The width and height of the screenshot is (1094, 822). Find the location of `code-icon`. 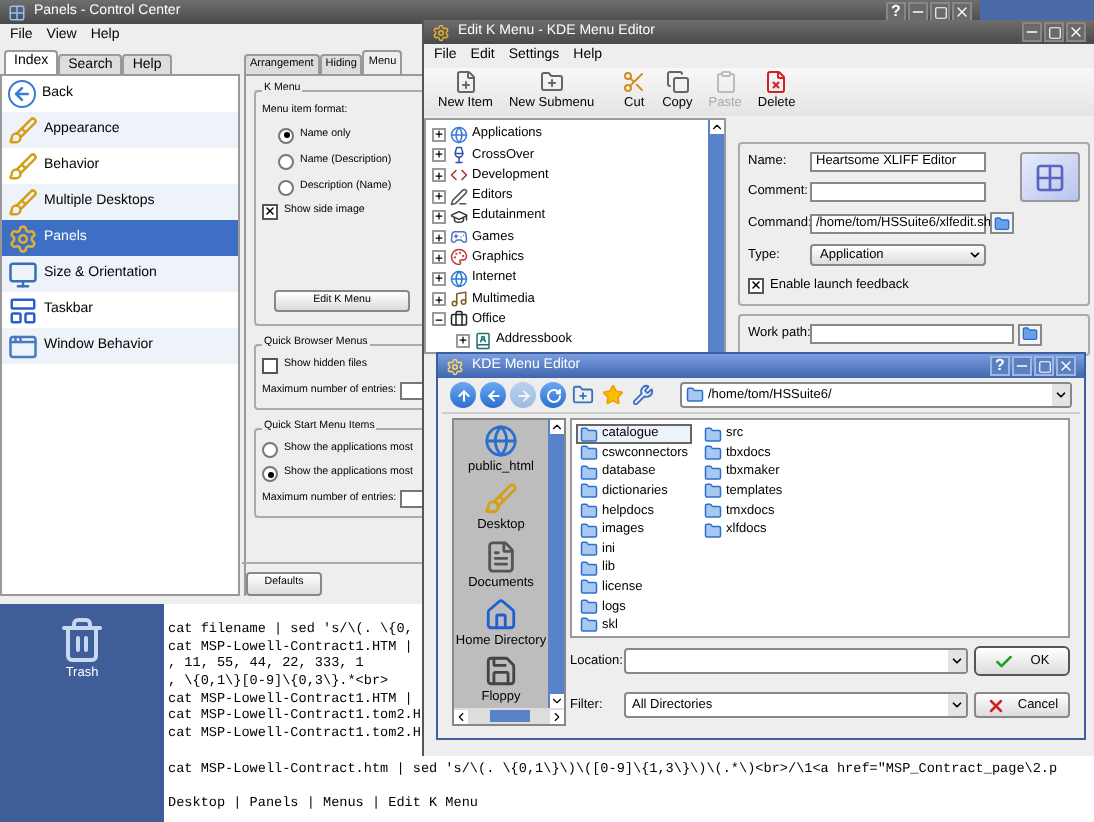

code-icon is located at coordinates (459, 175).